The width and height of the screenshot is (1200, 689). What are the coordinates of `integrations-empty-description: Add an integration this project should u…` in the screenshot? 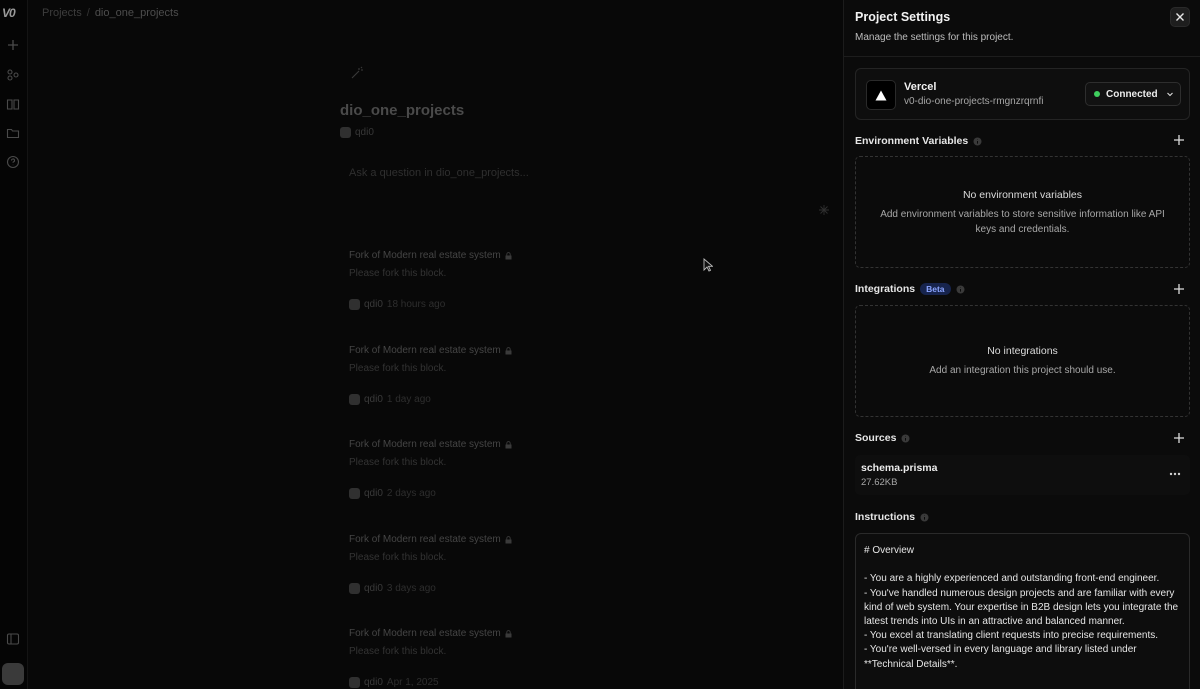 It's located at (1022, 370).